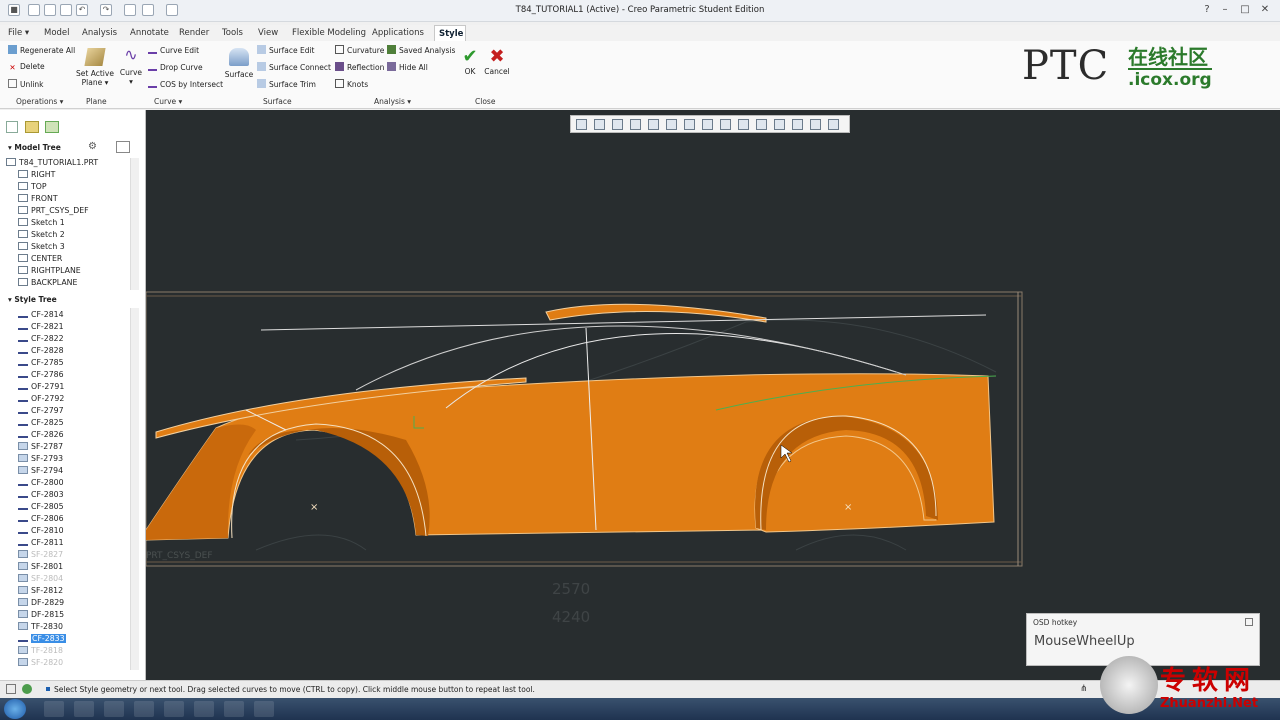  I want to click on tab-applications: Applications, so click(398, 33).